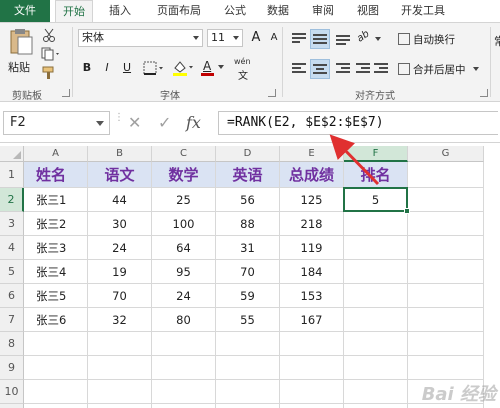  I want to click on cell-e2: 125, so click(312, 200).